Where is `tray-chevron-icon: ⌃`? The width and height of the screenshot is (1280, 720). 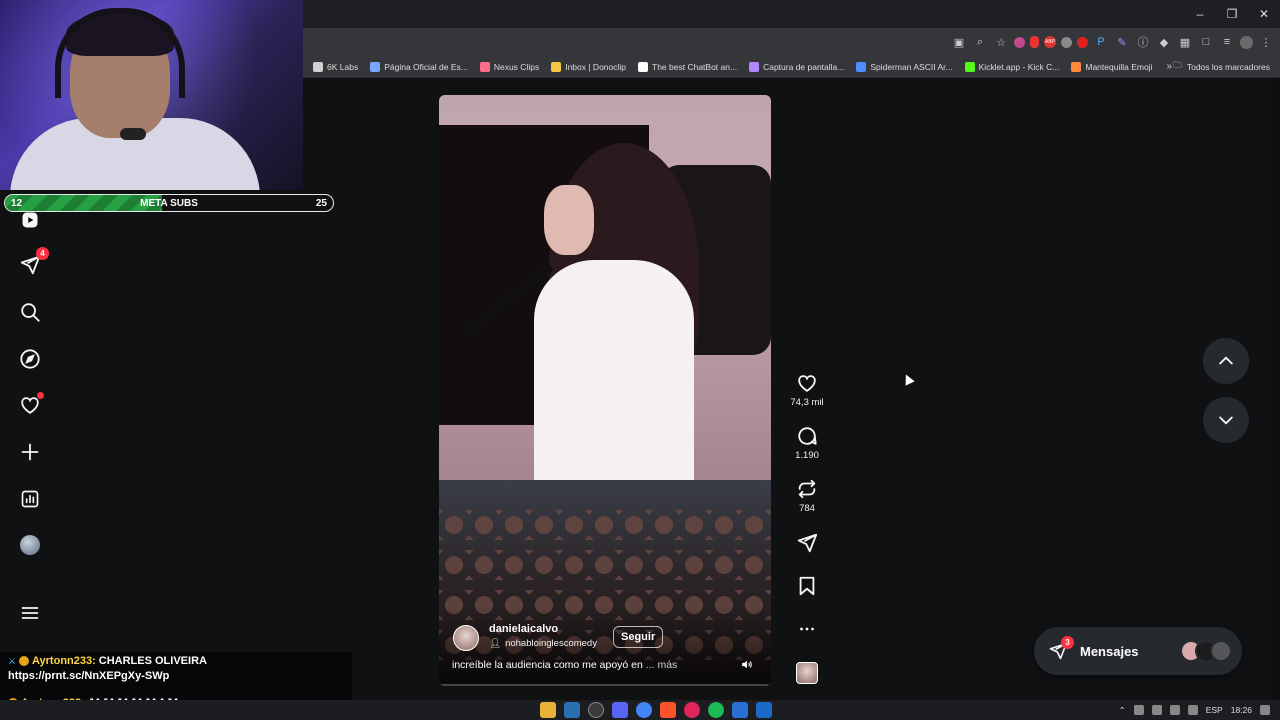 tray-chevron-icon: ⌃ is located at coordinates (1122, 710).